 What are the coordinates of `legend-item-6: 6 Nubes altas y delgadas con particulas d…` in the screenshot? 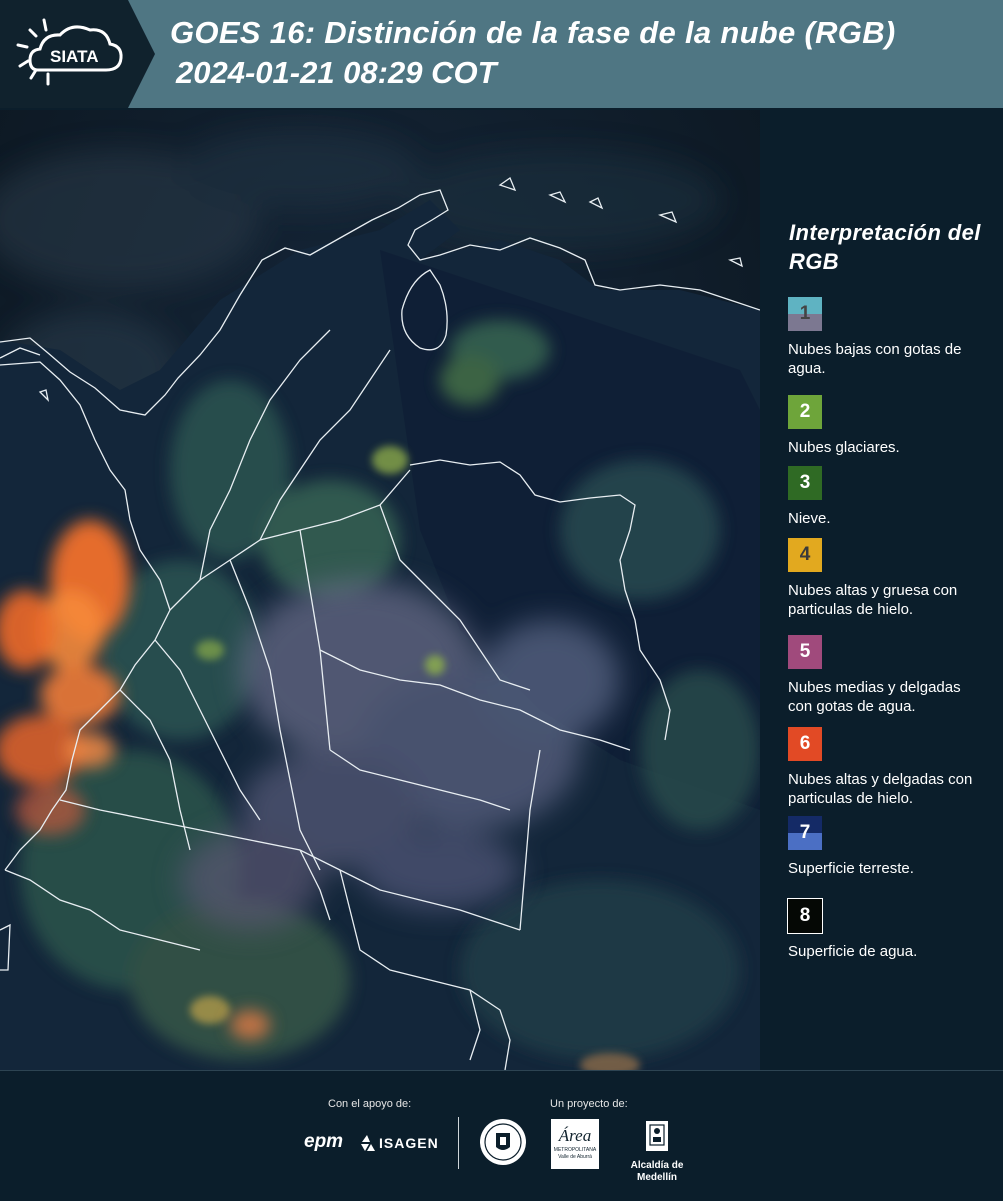 It's located at (888, 767).